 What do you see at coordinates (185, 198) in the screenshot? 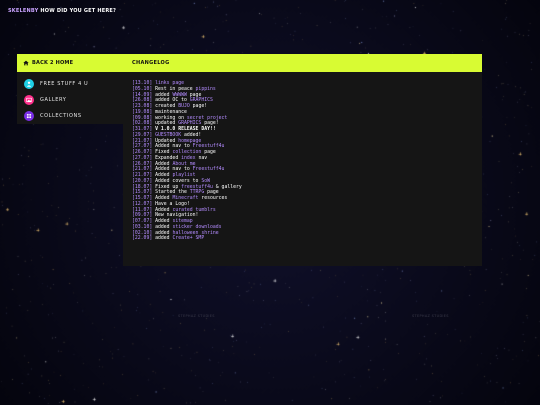
I see `entry-link: Minecraft` at bounding box center [185, 198].